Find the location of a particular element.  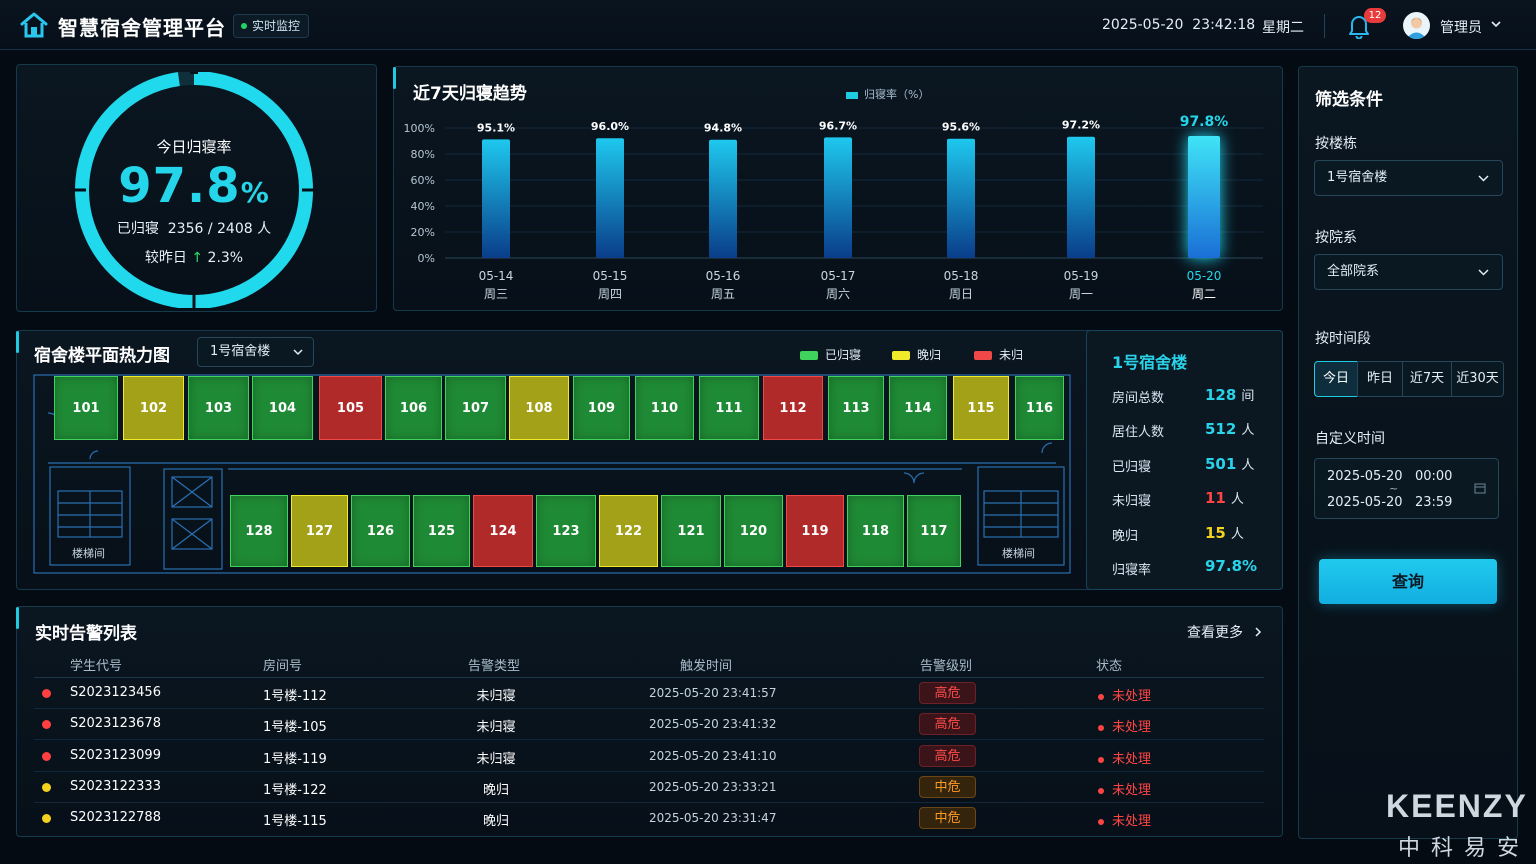

rate-value-unit: % is located at coordinates (255, 192).